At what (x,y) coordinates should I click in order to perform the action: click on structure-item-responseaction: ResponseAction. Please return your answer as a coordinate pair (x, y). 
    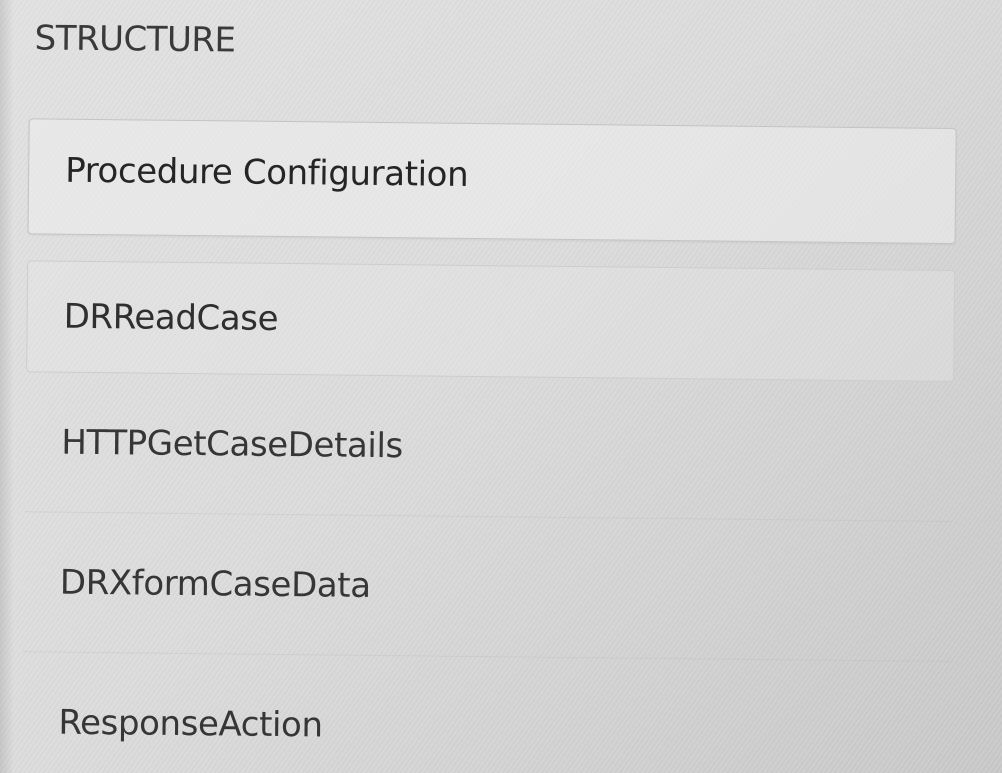
    Looking at the image, I should click on (486, 712).